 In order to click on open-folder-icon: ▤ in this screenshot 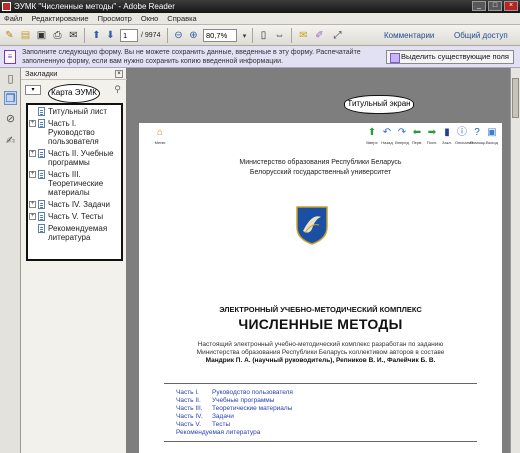, I will do `click(25, 35)`.